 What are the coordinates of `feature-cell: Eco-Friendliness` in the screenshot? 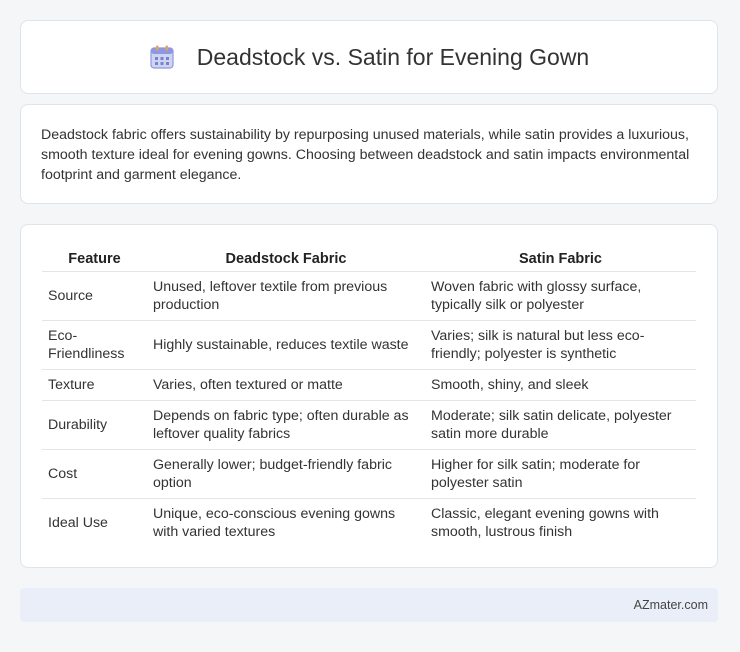 It's located at (94, 345).